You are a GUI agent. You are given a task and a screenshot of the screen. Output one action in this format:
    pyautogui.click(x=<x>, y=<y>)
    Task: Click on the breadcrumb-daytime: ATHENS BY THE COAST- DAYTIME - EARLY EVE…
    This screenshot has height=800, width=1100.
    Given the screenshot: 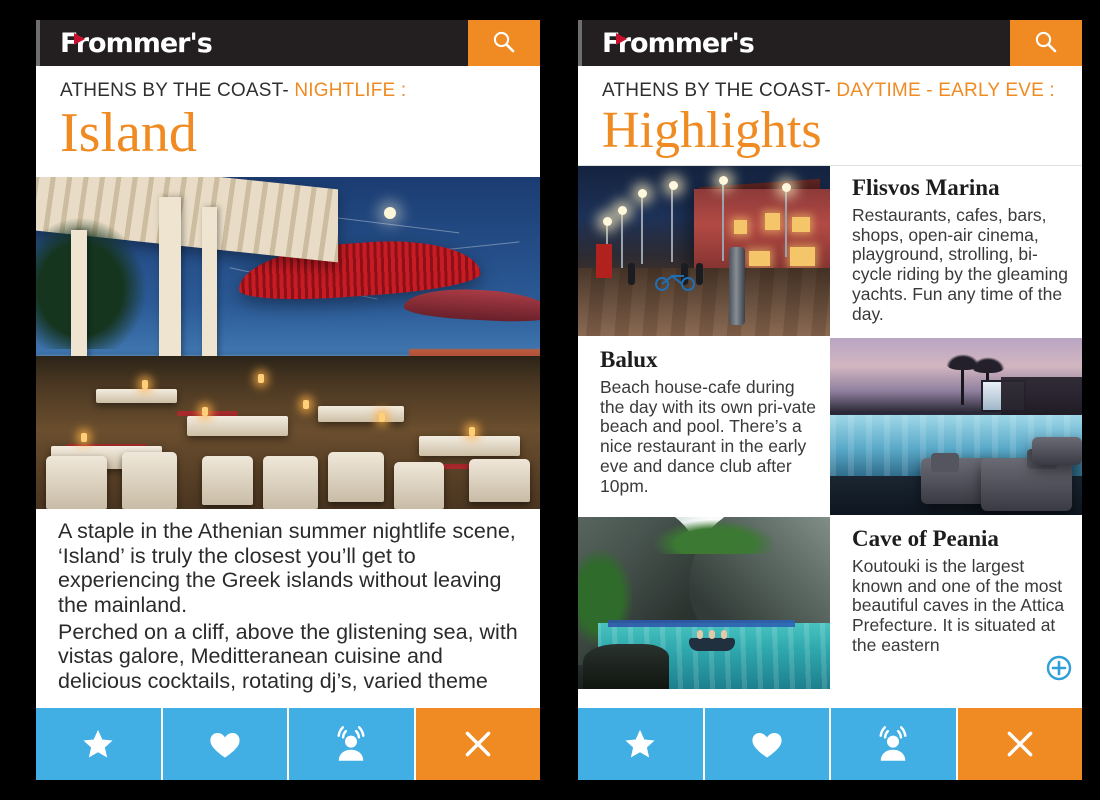 What is the action you would take?
    pyautogui.click(x=830, y=84)
    